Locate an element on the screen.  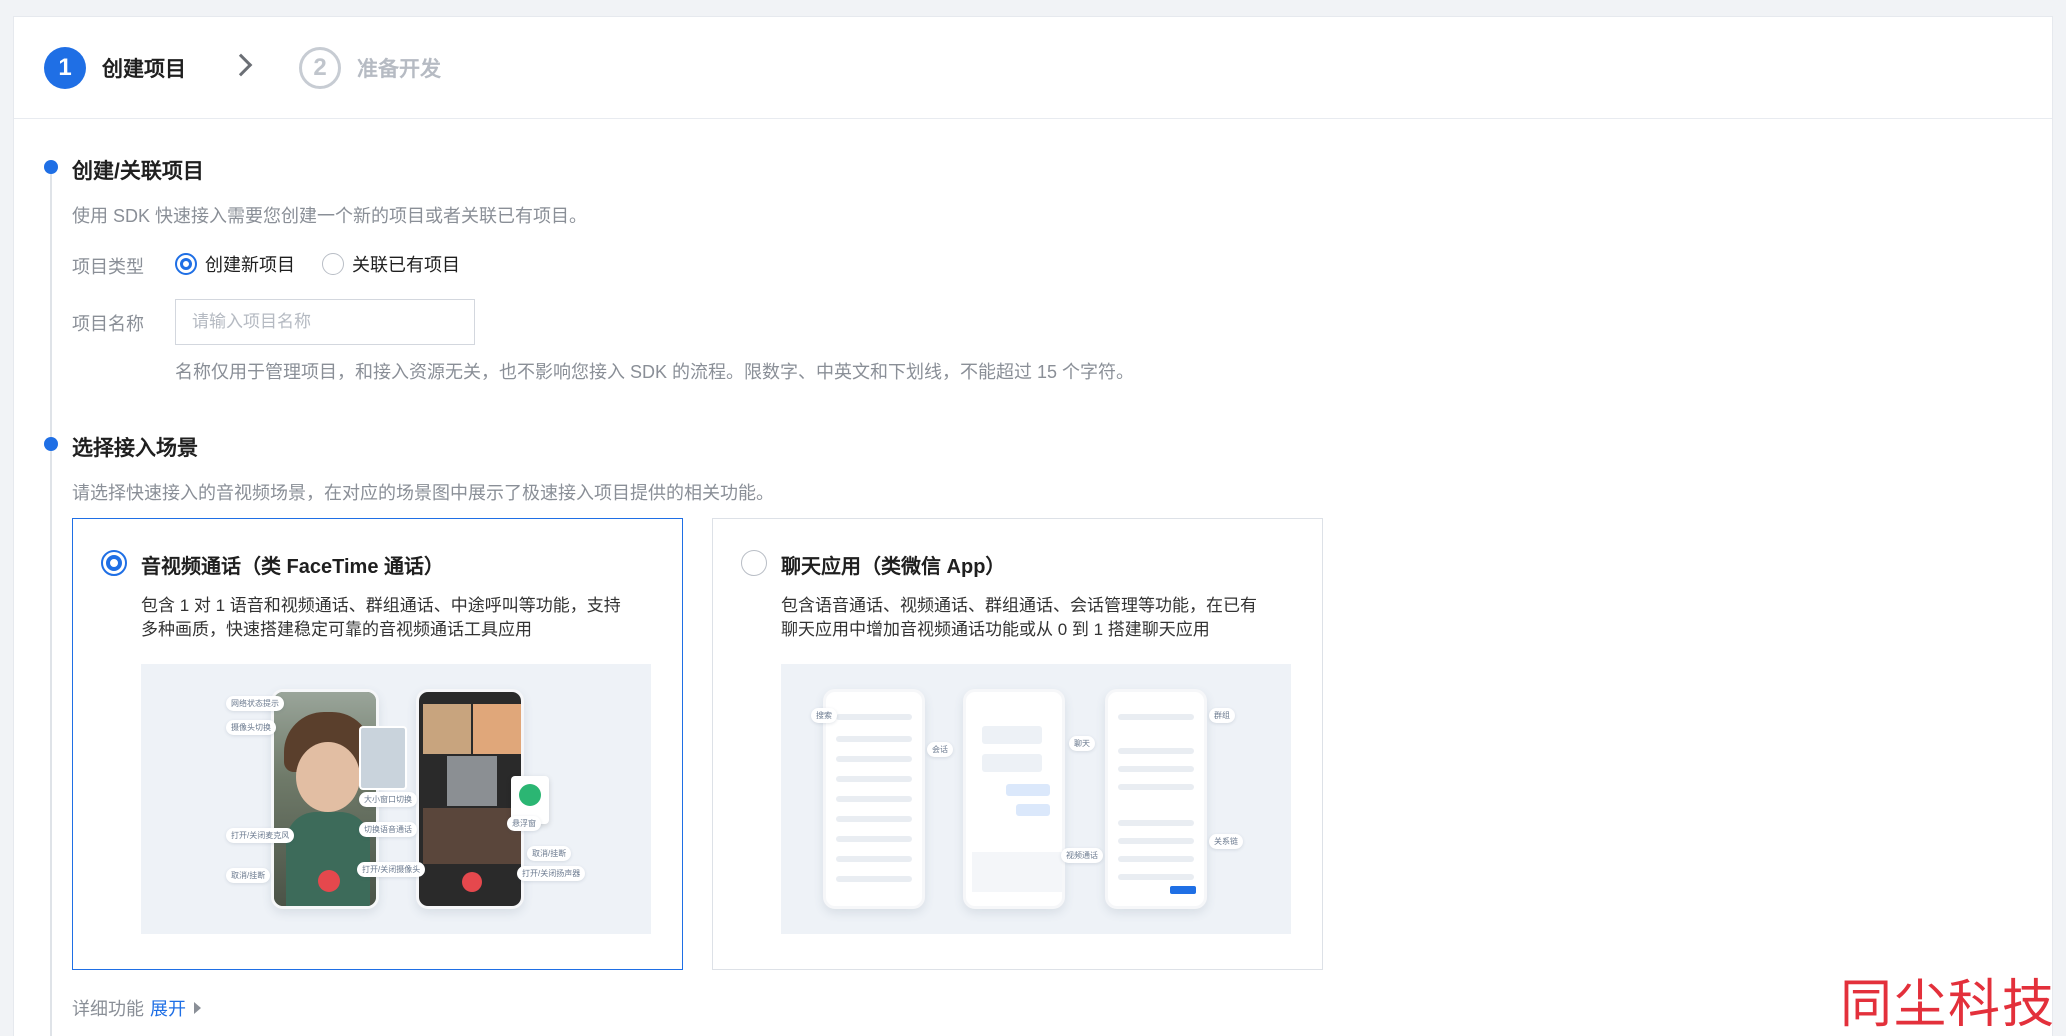
radio-create-new-label: 创建新项目 is located at coordinates (250, 265).